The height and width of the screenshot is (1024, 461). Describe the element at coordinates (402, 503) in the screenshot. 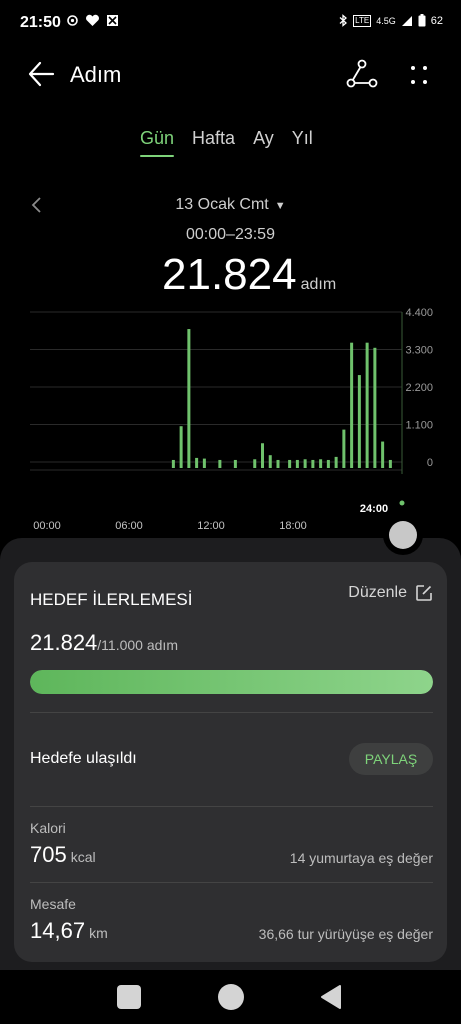

I see `current-time-dot` at that location.